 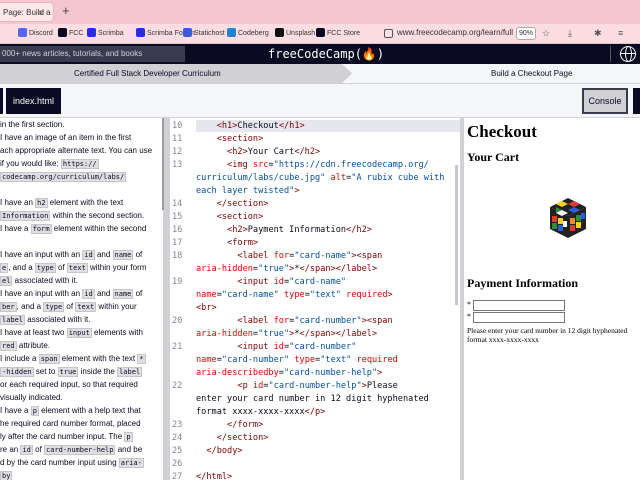 I want to click on line-number: 21, so click(x=177, y=347).